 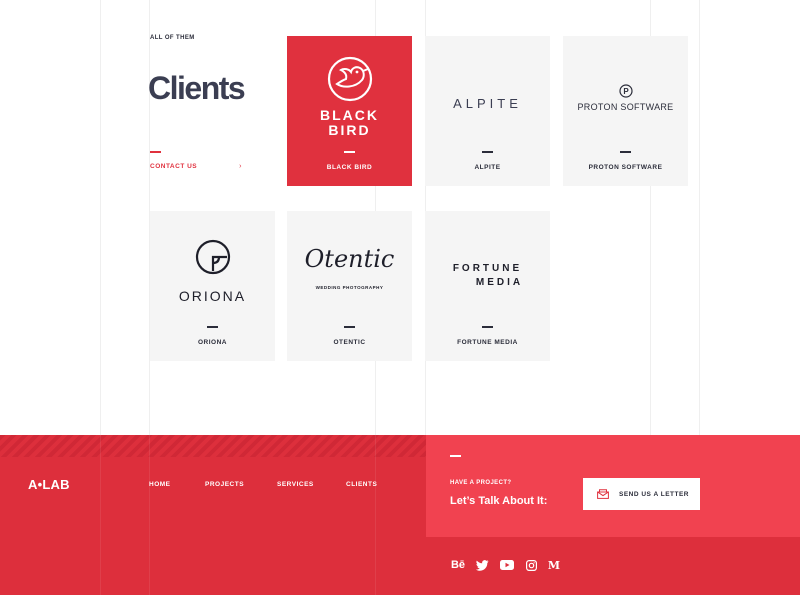 What do you see at coordinates (487, 276) in the screenshot?
I see `fortune-media-wordmark: FORTUNE MEDIA` at bounding box center [487, 276].